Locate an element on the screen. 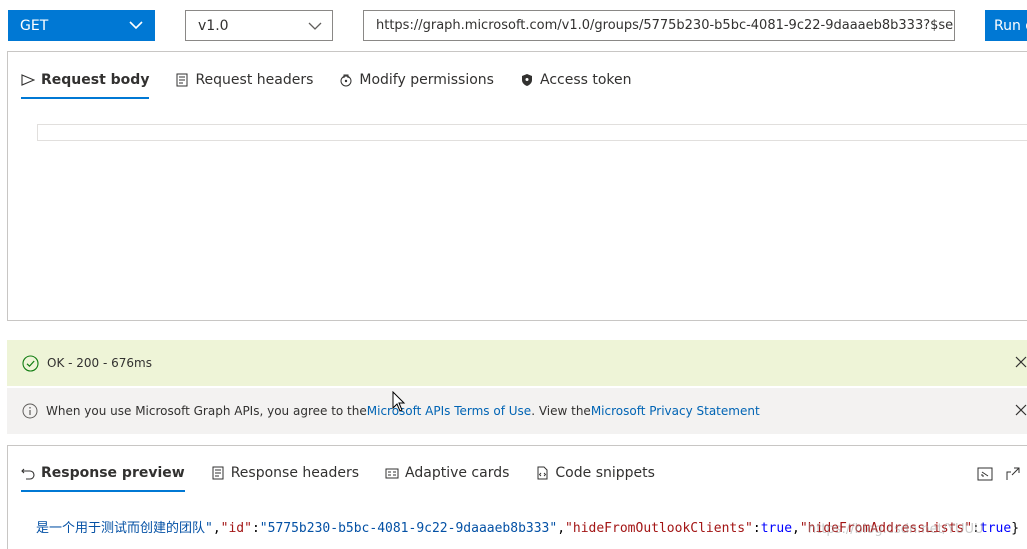  tab-code-snippets: Code snippets is located at coordinates (595, 473).